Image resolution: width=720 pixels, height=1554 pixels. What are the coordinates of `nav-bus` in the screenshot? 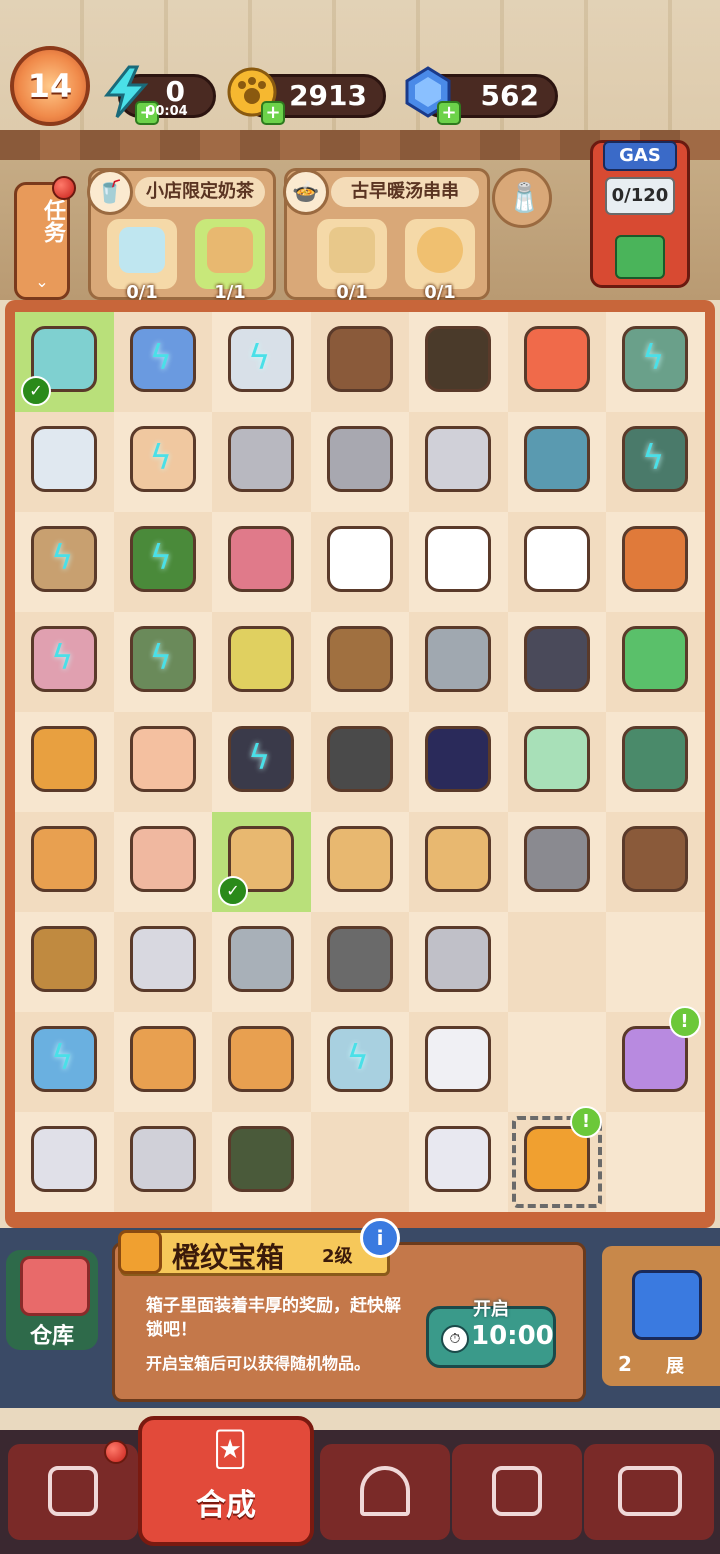 It's located at (649, 1492).